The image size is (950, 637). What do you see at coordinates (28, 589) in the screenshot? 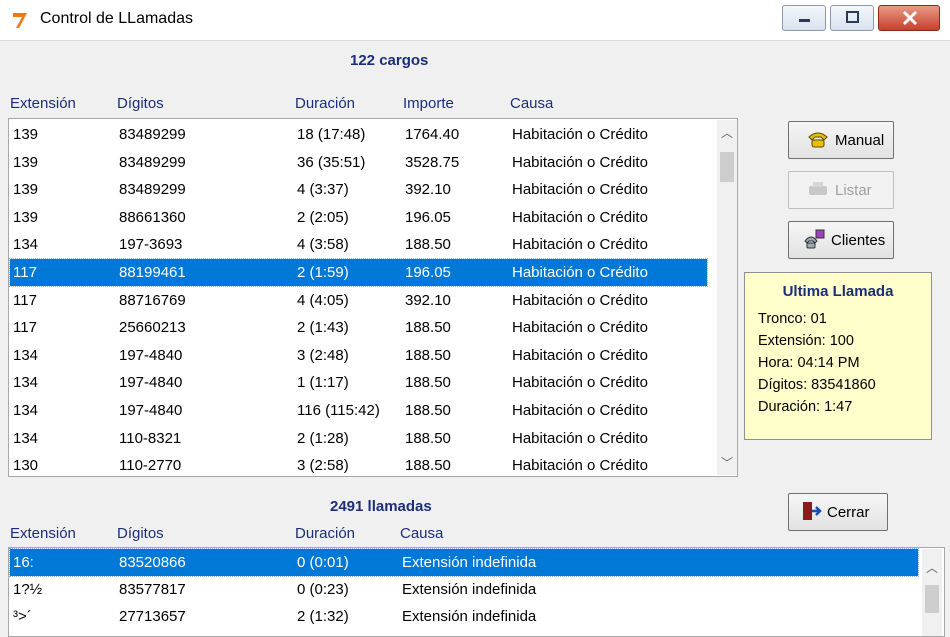
I see `calls-cell: 1?½` at bounding box center [28, 589].